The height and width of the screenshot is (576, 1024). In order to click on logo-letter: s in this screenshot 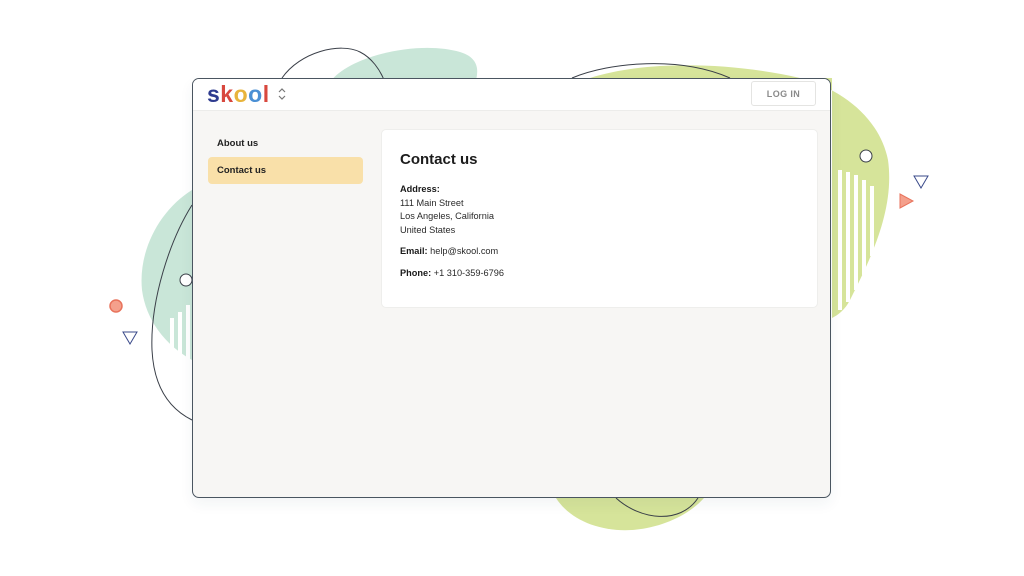, I will do `click(214, 94)`.